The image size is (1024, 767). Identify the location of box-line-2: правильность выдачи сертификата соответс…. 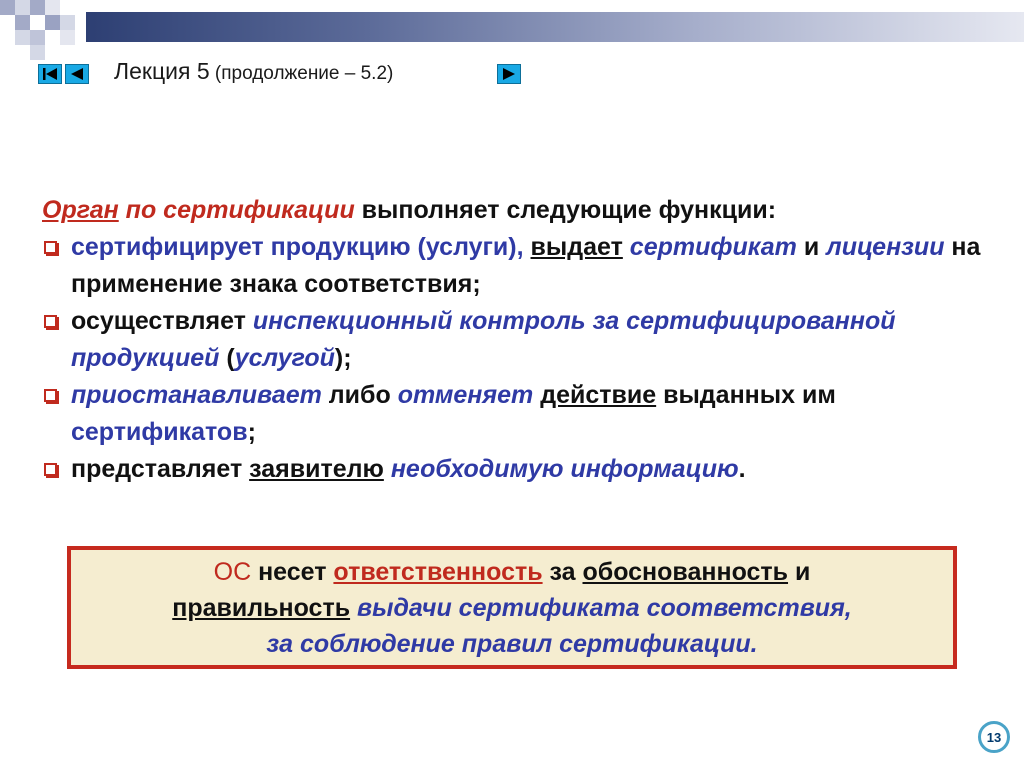
(511, 608).